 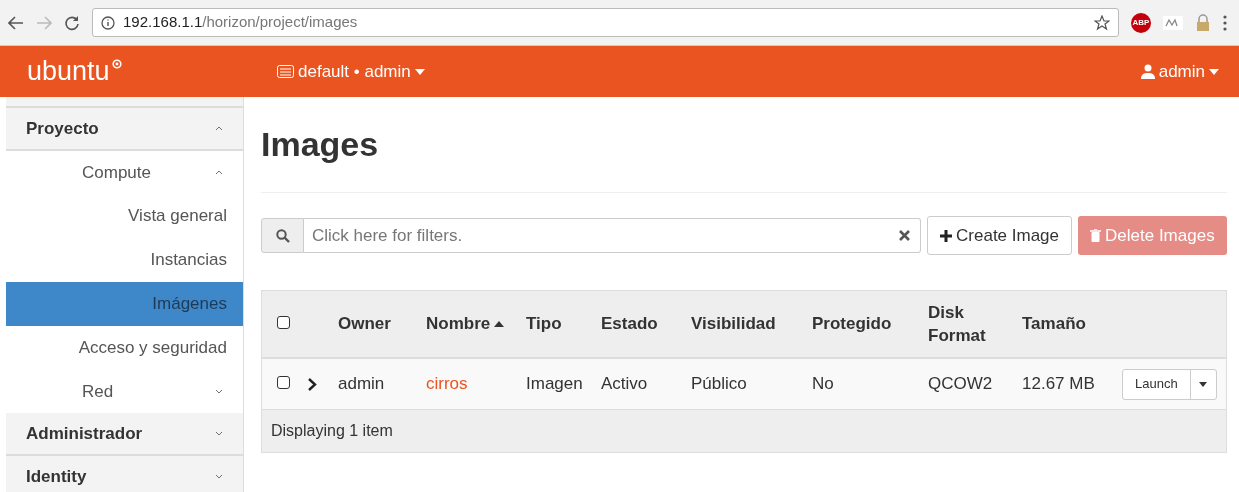 I want to click on back-icon, so click(x=16, y=22).